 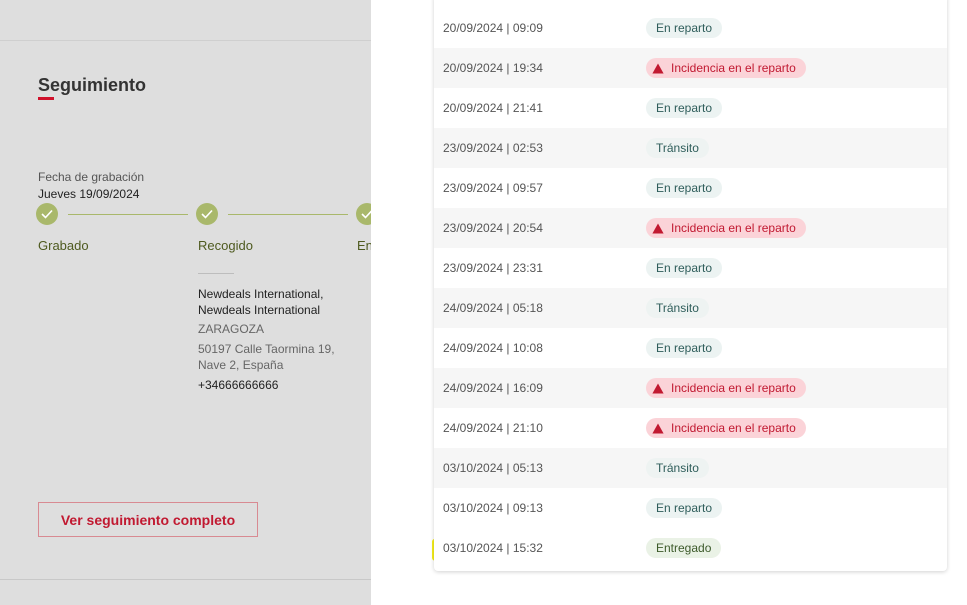 What do you see at coordinates (91, 177) in the screenshot?
I see `recording-date-label: Fecha de grabación` at bounding box center [91, 177].